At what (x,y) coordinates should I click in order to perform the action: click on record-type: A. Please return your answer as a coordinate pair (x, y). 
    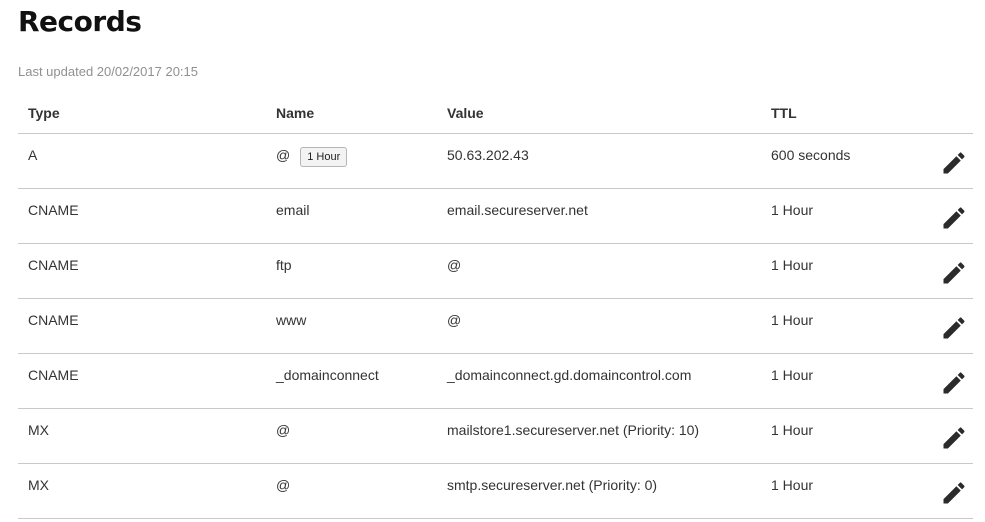
    Looking at the image, I should click on (33, 155).